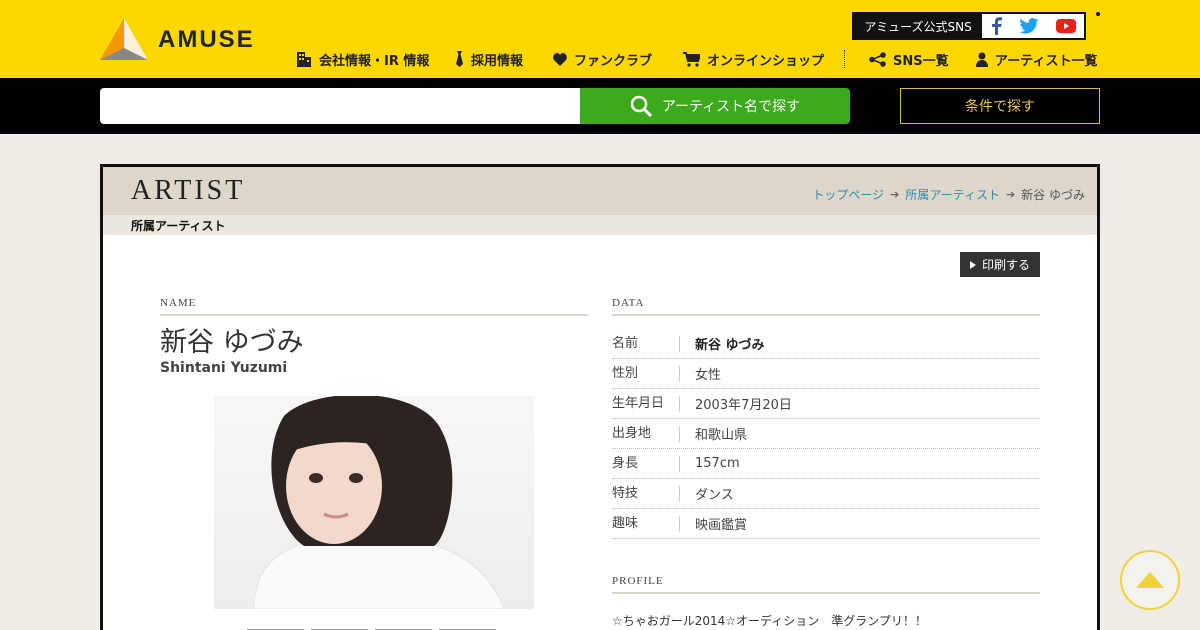 This screenshot has height=630, width=1200. What do you see at coordinates (826, 593) in the screenshot?
I see `profile-section-divider` at bounding box center [826, 593].